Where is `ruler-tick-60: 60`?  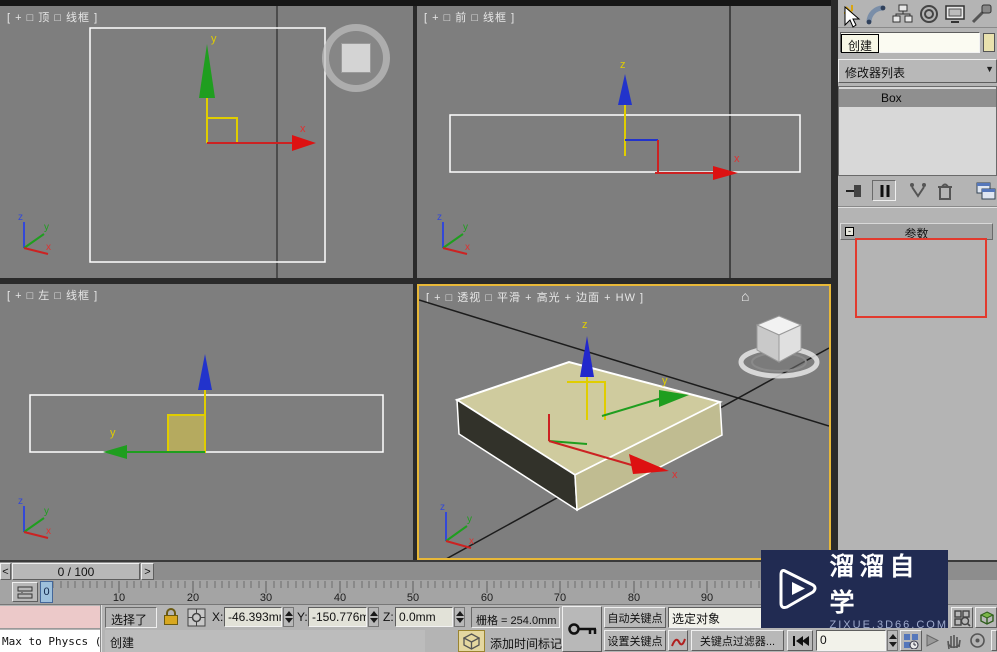 ruler-tick-60: 60 is located at coordinates (487, 598).